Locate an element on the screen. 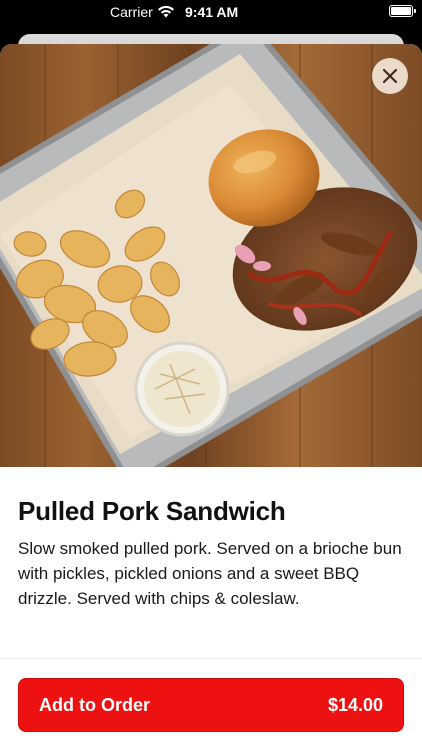 This screenshot has width=422, height=750. item-price: $14.00 is located at coordinates (355, 704).